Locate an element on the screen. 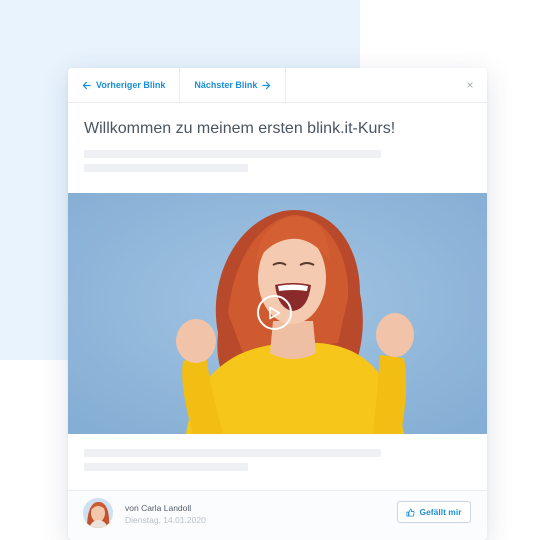  modal-navigation: Vorheriger Blink Nächster Blink × is located at coordinates (277, 85).